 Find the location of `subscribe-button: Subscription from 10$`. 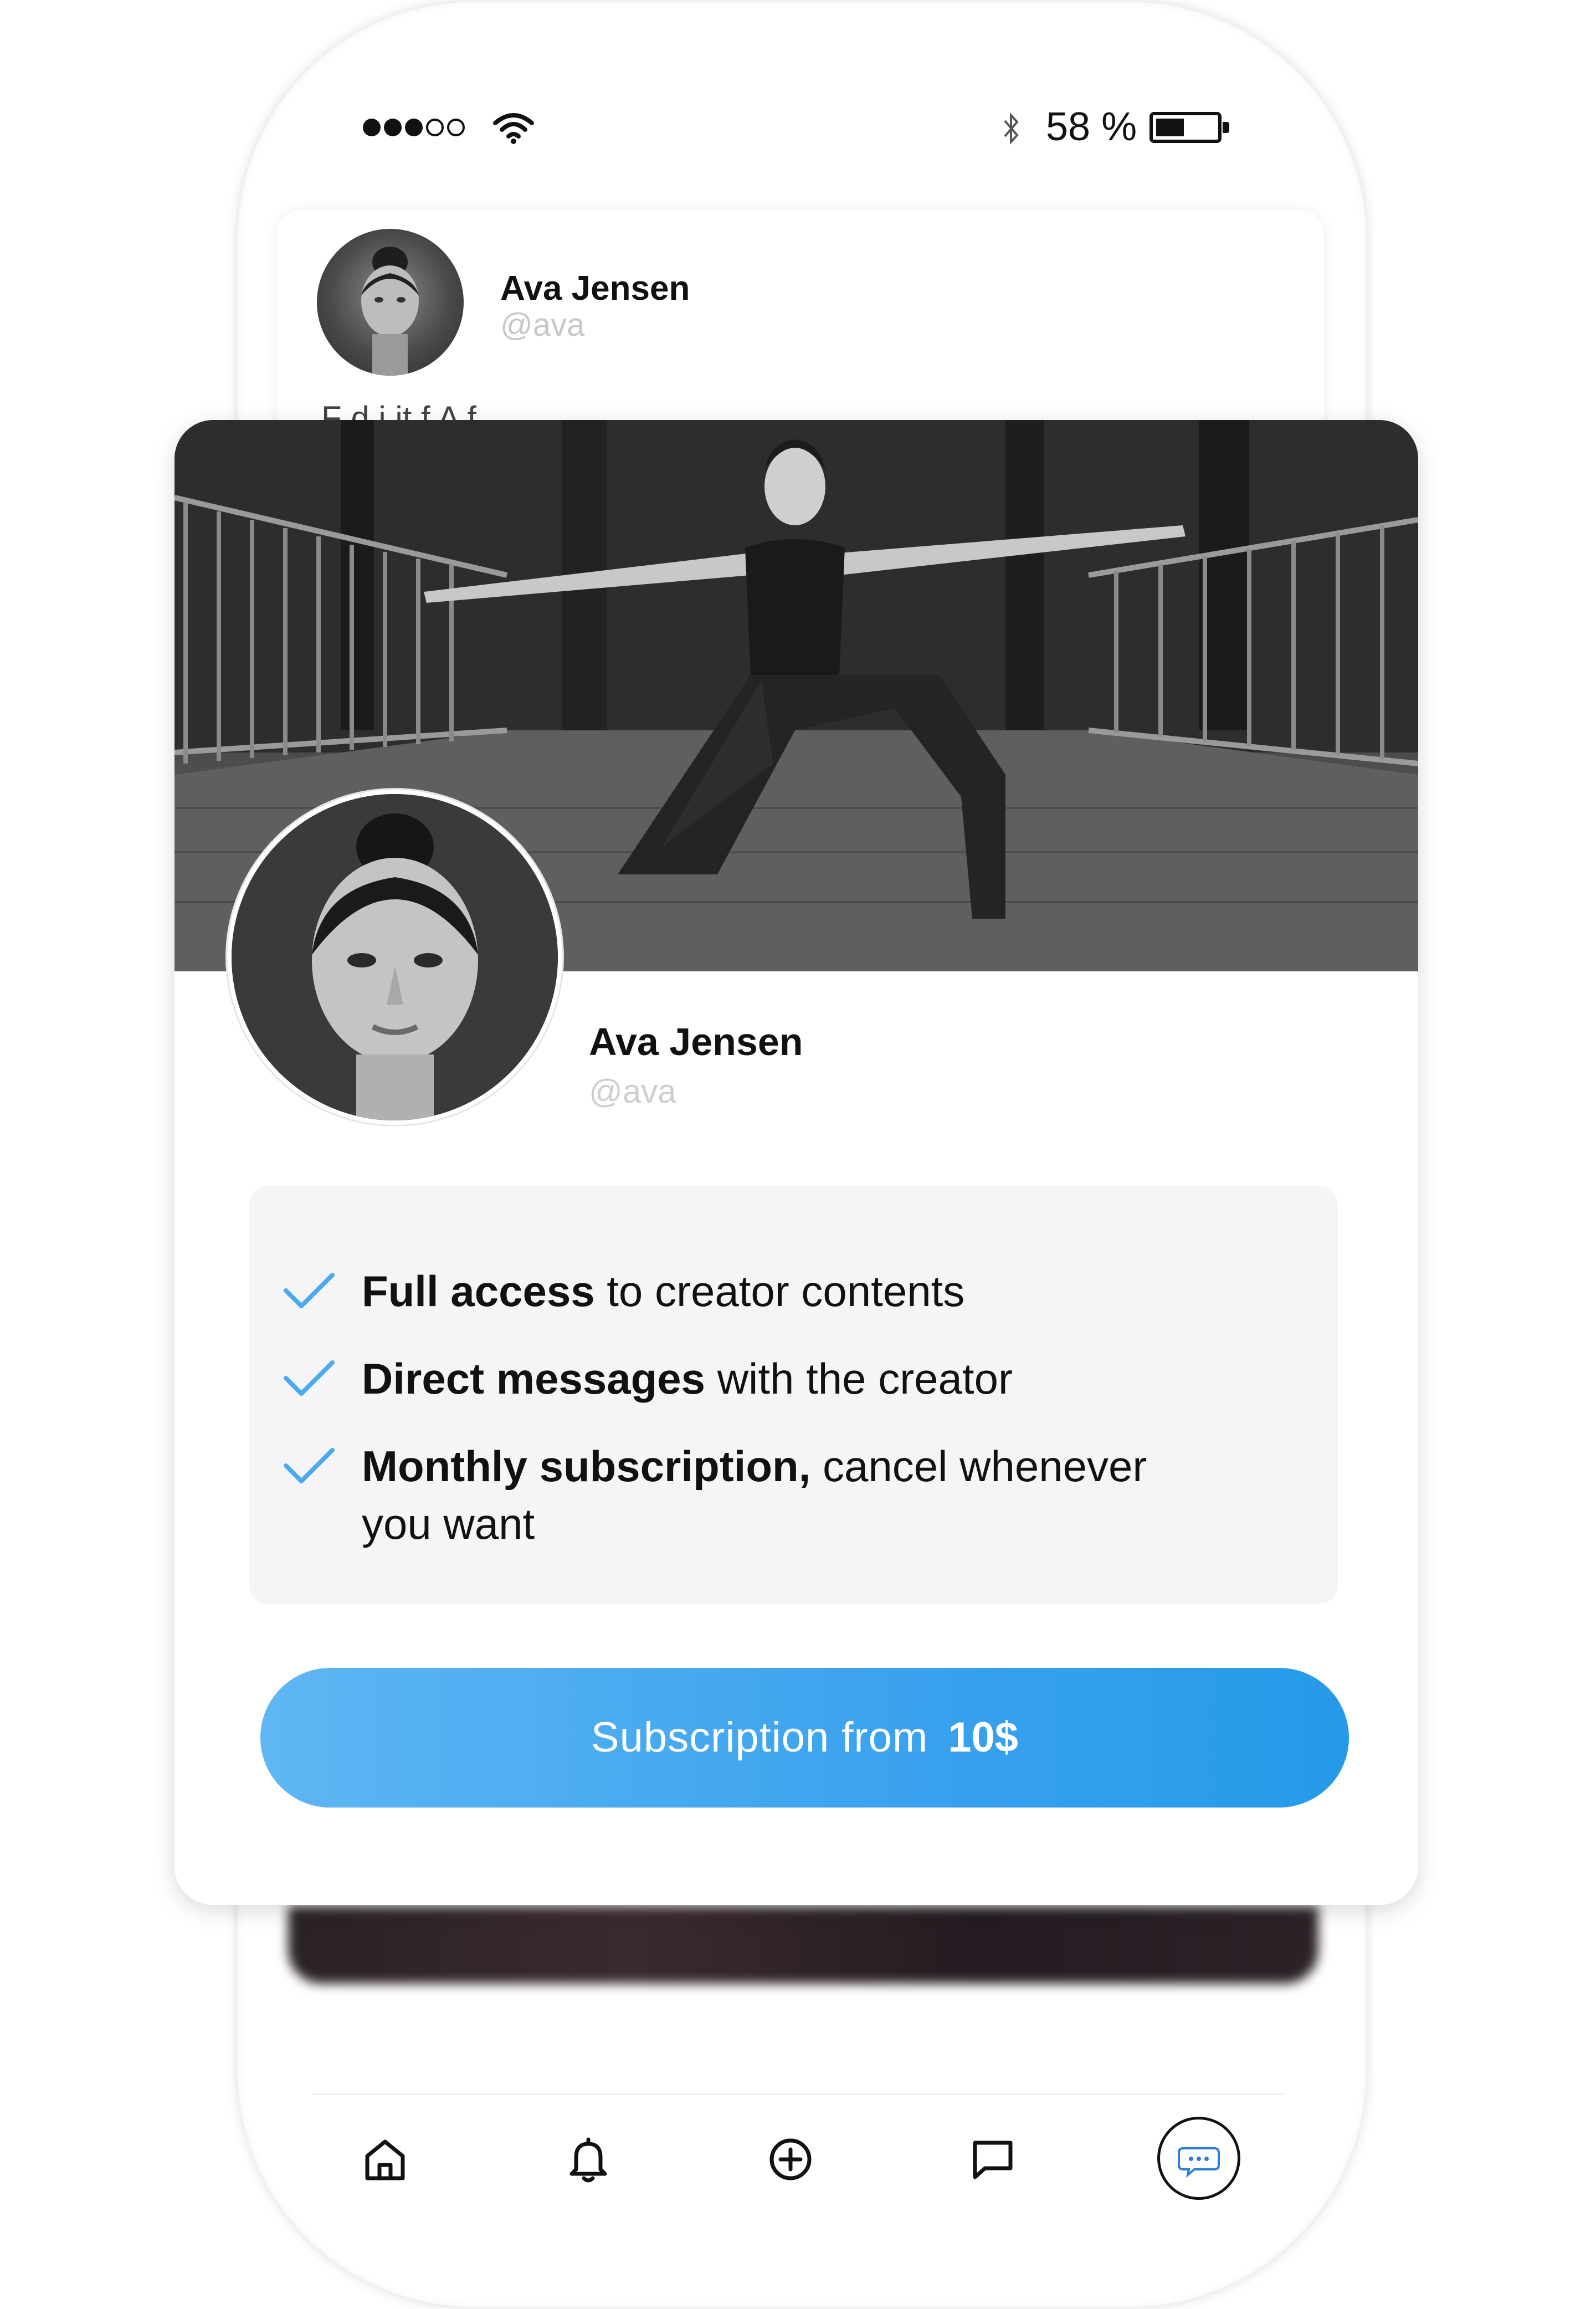

subscribe-button: Subscription from 10$ is located at coordinates (804, 1738).